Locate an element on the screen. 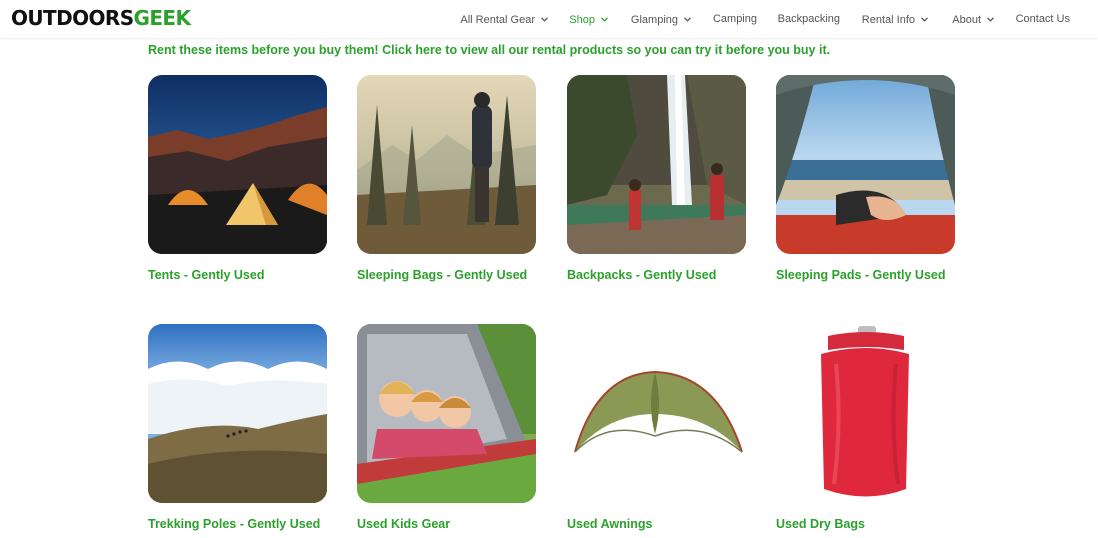 The height and width of the screenshot is (538, 1098). red-dry-bag-photo is located at coordinates (865, 413).